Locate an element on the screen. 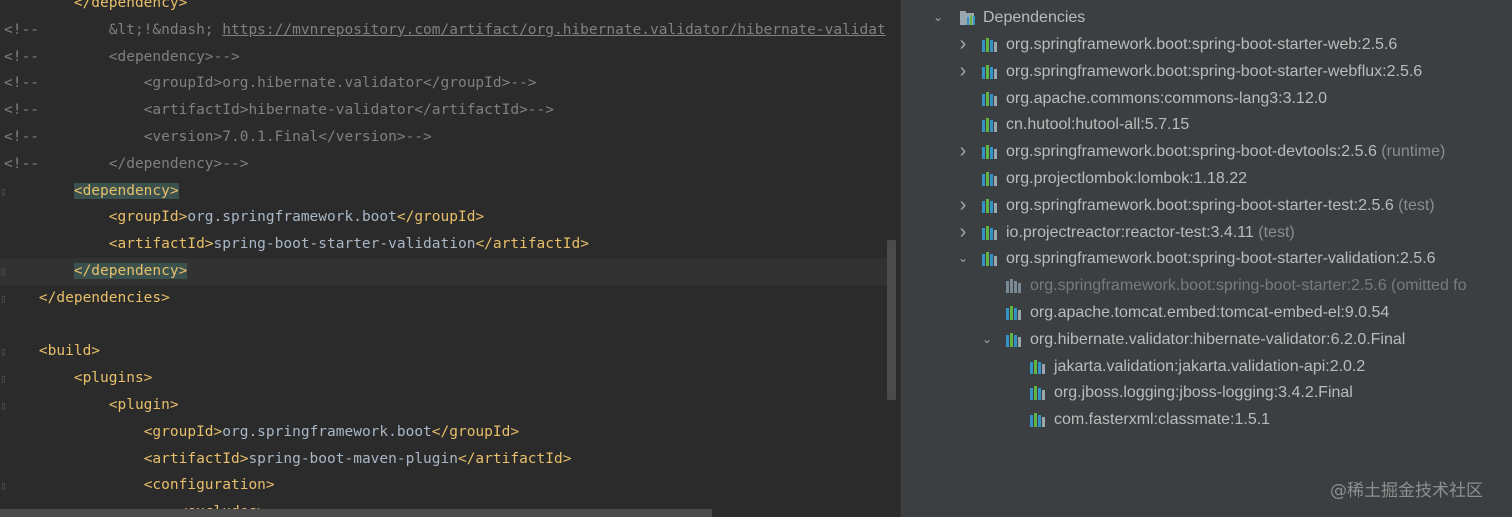 The height and width of the screenshot is (517, 1512). code-token: </dependencies> is located at coordinates (104, 297).